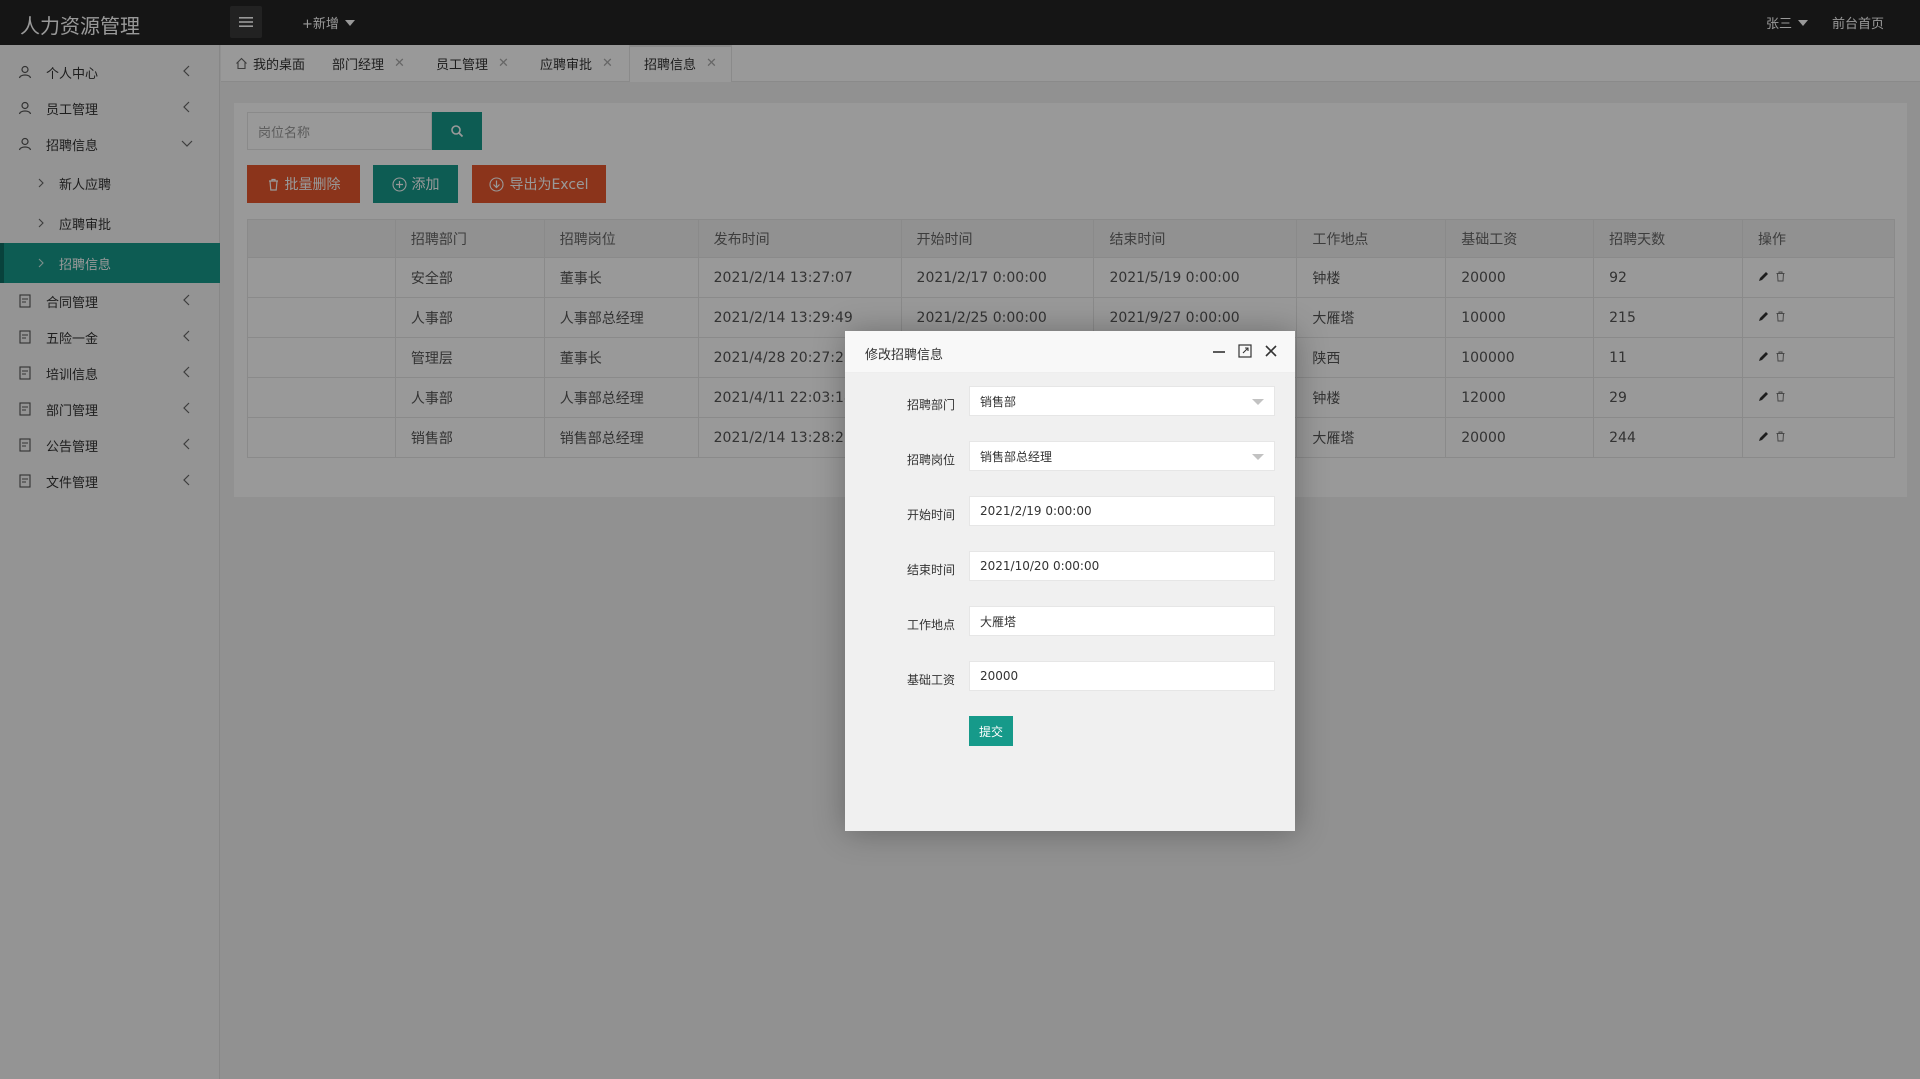 Image resolution: width=1920 pixels, height=1079 pixels. I want to click on dialog-title: 修改招聘信息, so click(904, 355).